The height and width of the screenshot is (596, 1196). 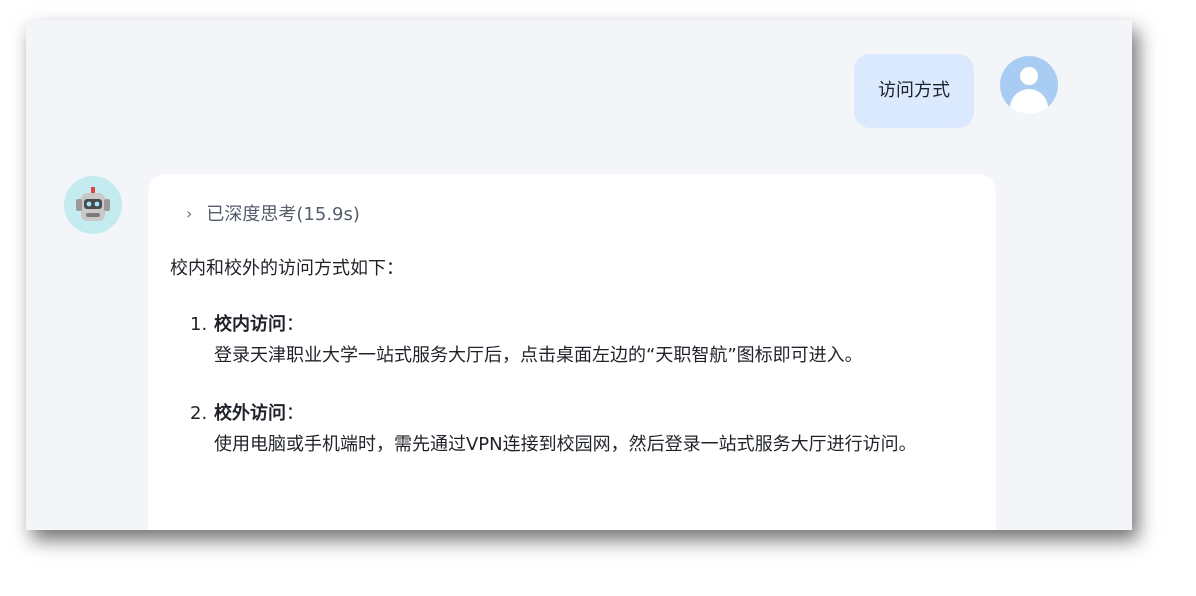 I want to click on list-item-heading: 校外访问, so click(x=250, y=413).